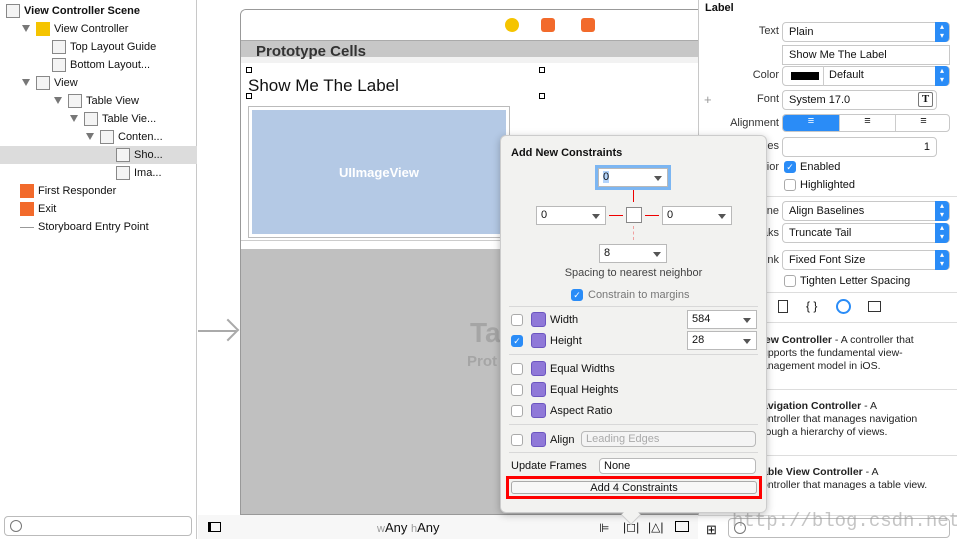  Describe the element at coordinates (633, 196) in the screenshot. I see `top-constraint-ibeam-icon` at that location.